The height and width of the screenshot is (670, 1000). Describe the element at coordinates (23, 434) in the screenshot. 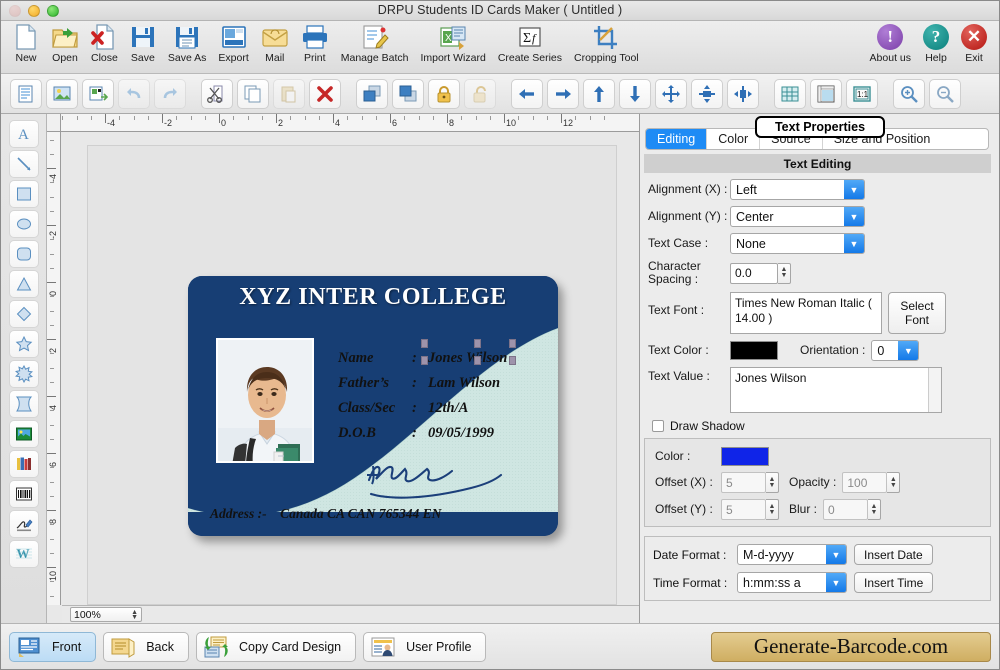

I see `image-tool-icon` at that location.